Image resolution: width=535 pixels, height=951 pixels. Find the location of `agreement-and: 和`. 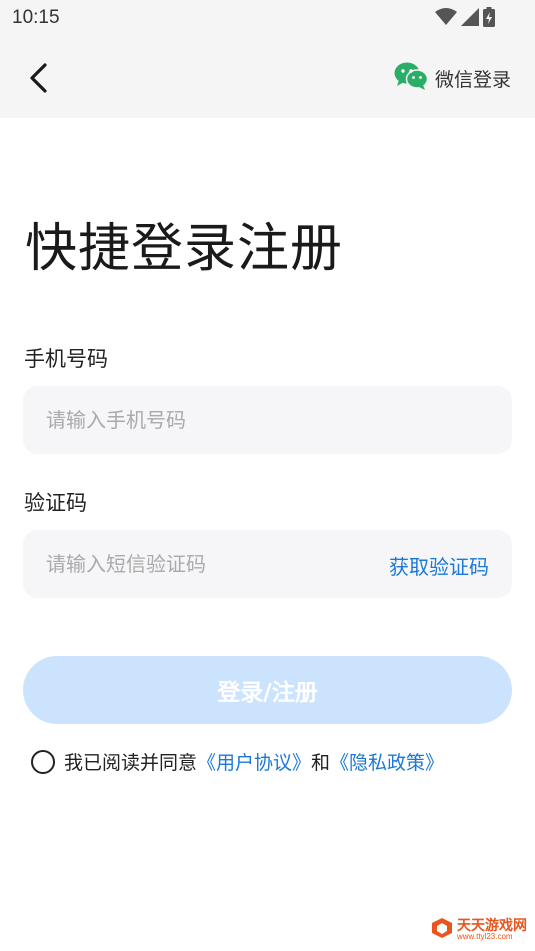

agreement-and: 和 is located at coordinates (321, 763).